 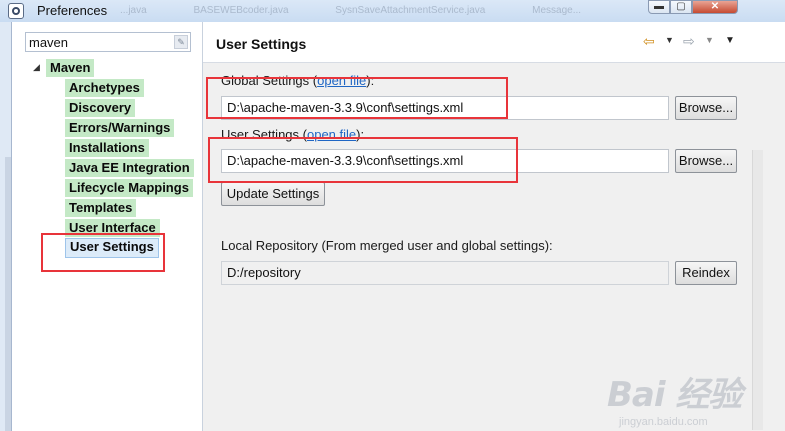 I want to click on tree-item-templates: Templates, so click(x=101, y=208).